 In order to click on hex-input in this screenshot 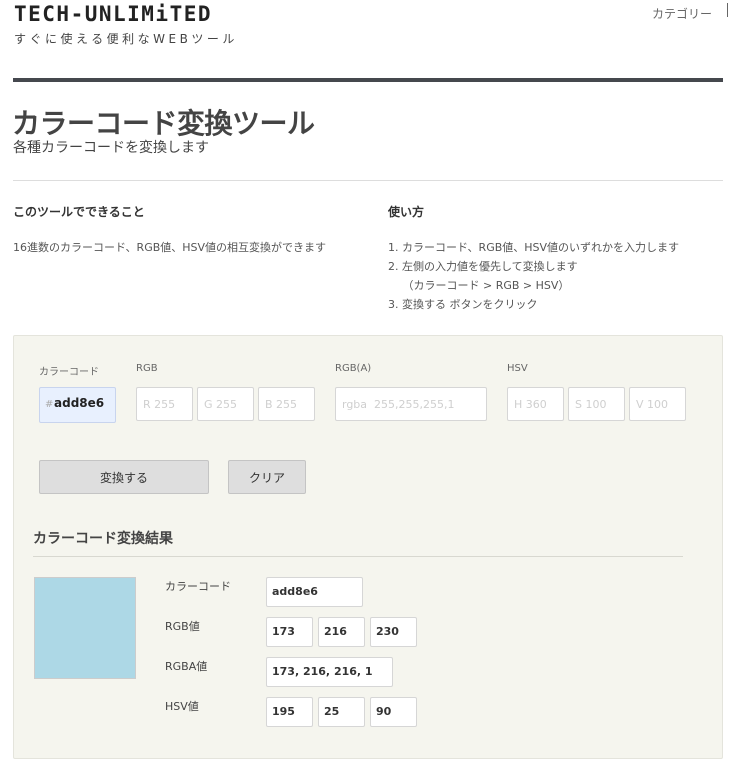, I will do `click(84, 403)`.